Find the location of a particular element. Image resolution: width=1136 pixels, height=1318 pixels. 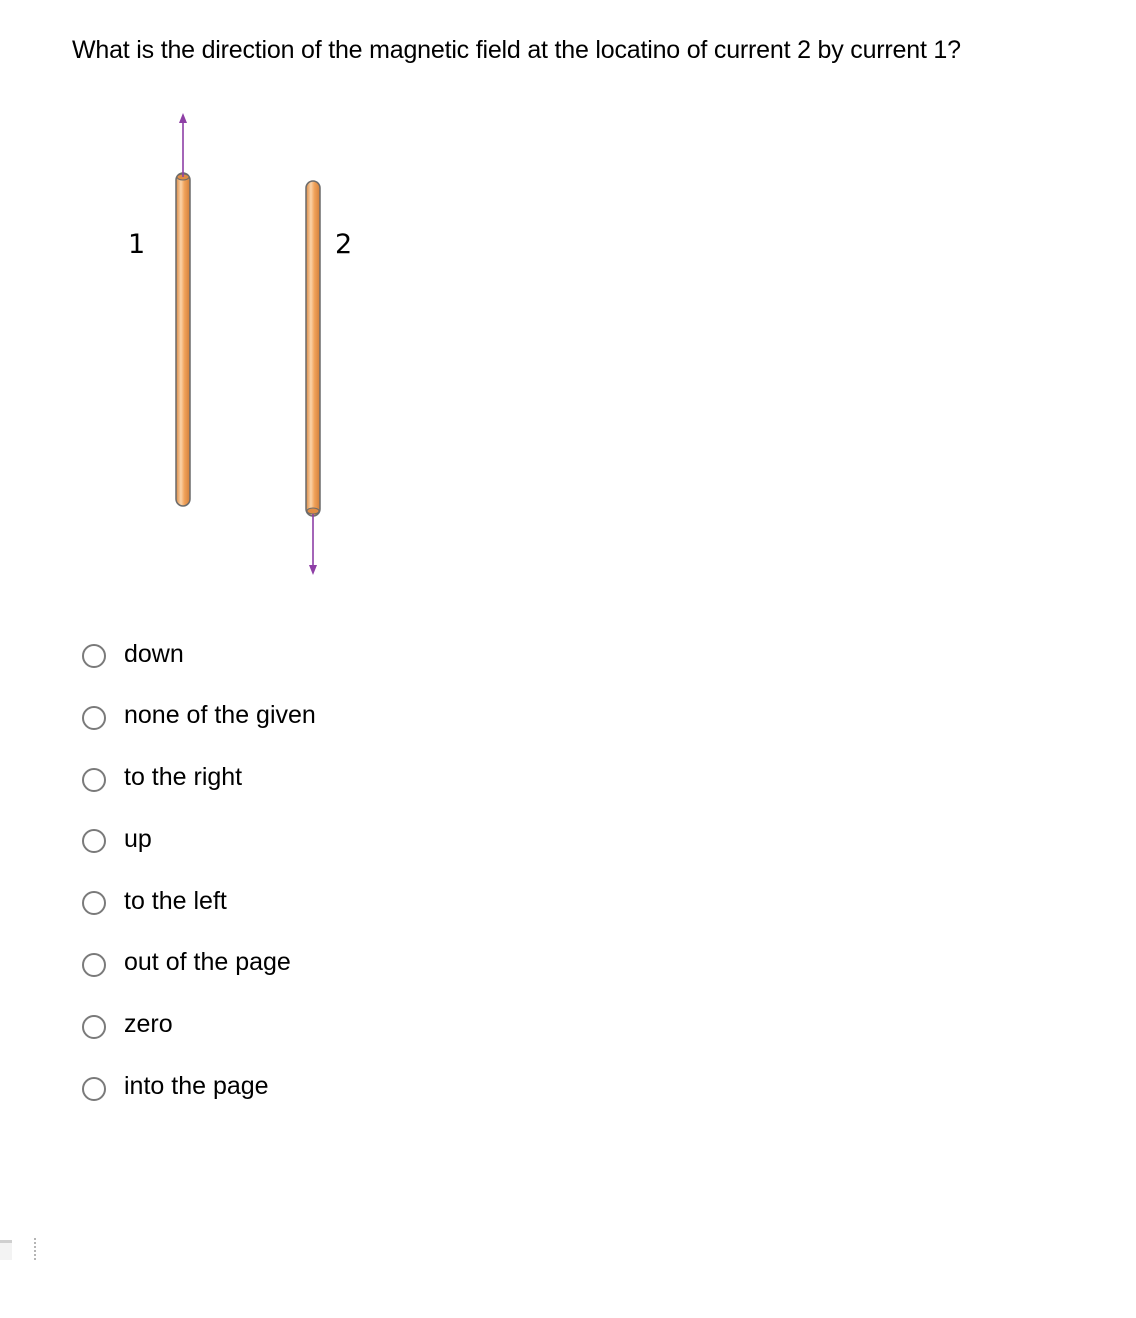

option-label: up is located at coordinates (138, 838).